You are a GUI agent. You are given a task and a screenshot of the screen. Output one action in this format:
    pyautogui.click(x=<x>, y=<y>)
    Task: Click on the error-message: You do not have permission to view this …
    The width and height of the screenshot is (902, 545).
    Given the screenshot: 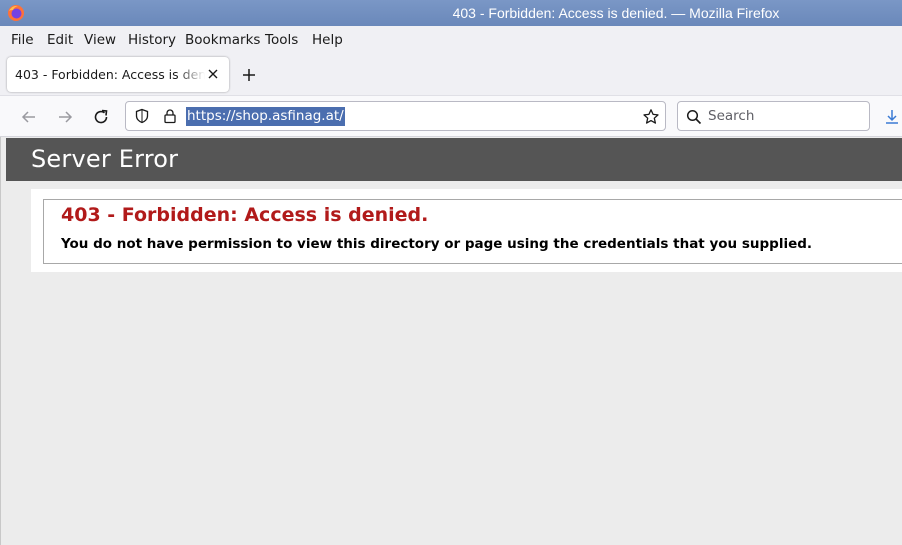 What is the action you would take?
    pyautogui.click(x=437, y=244)
    